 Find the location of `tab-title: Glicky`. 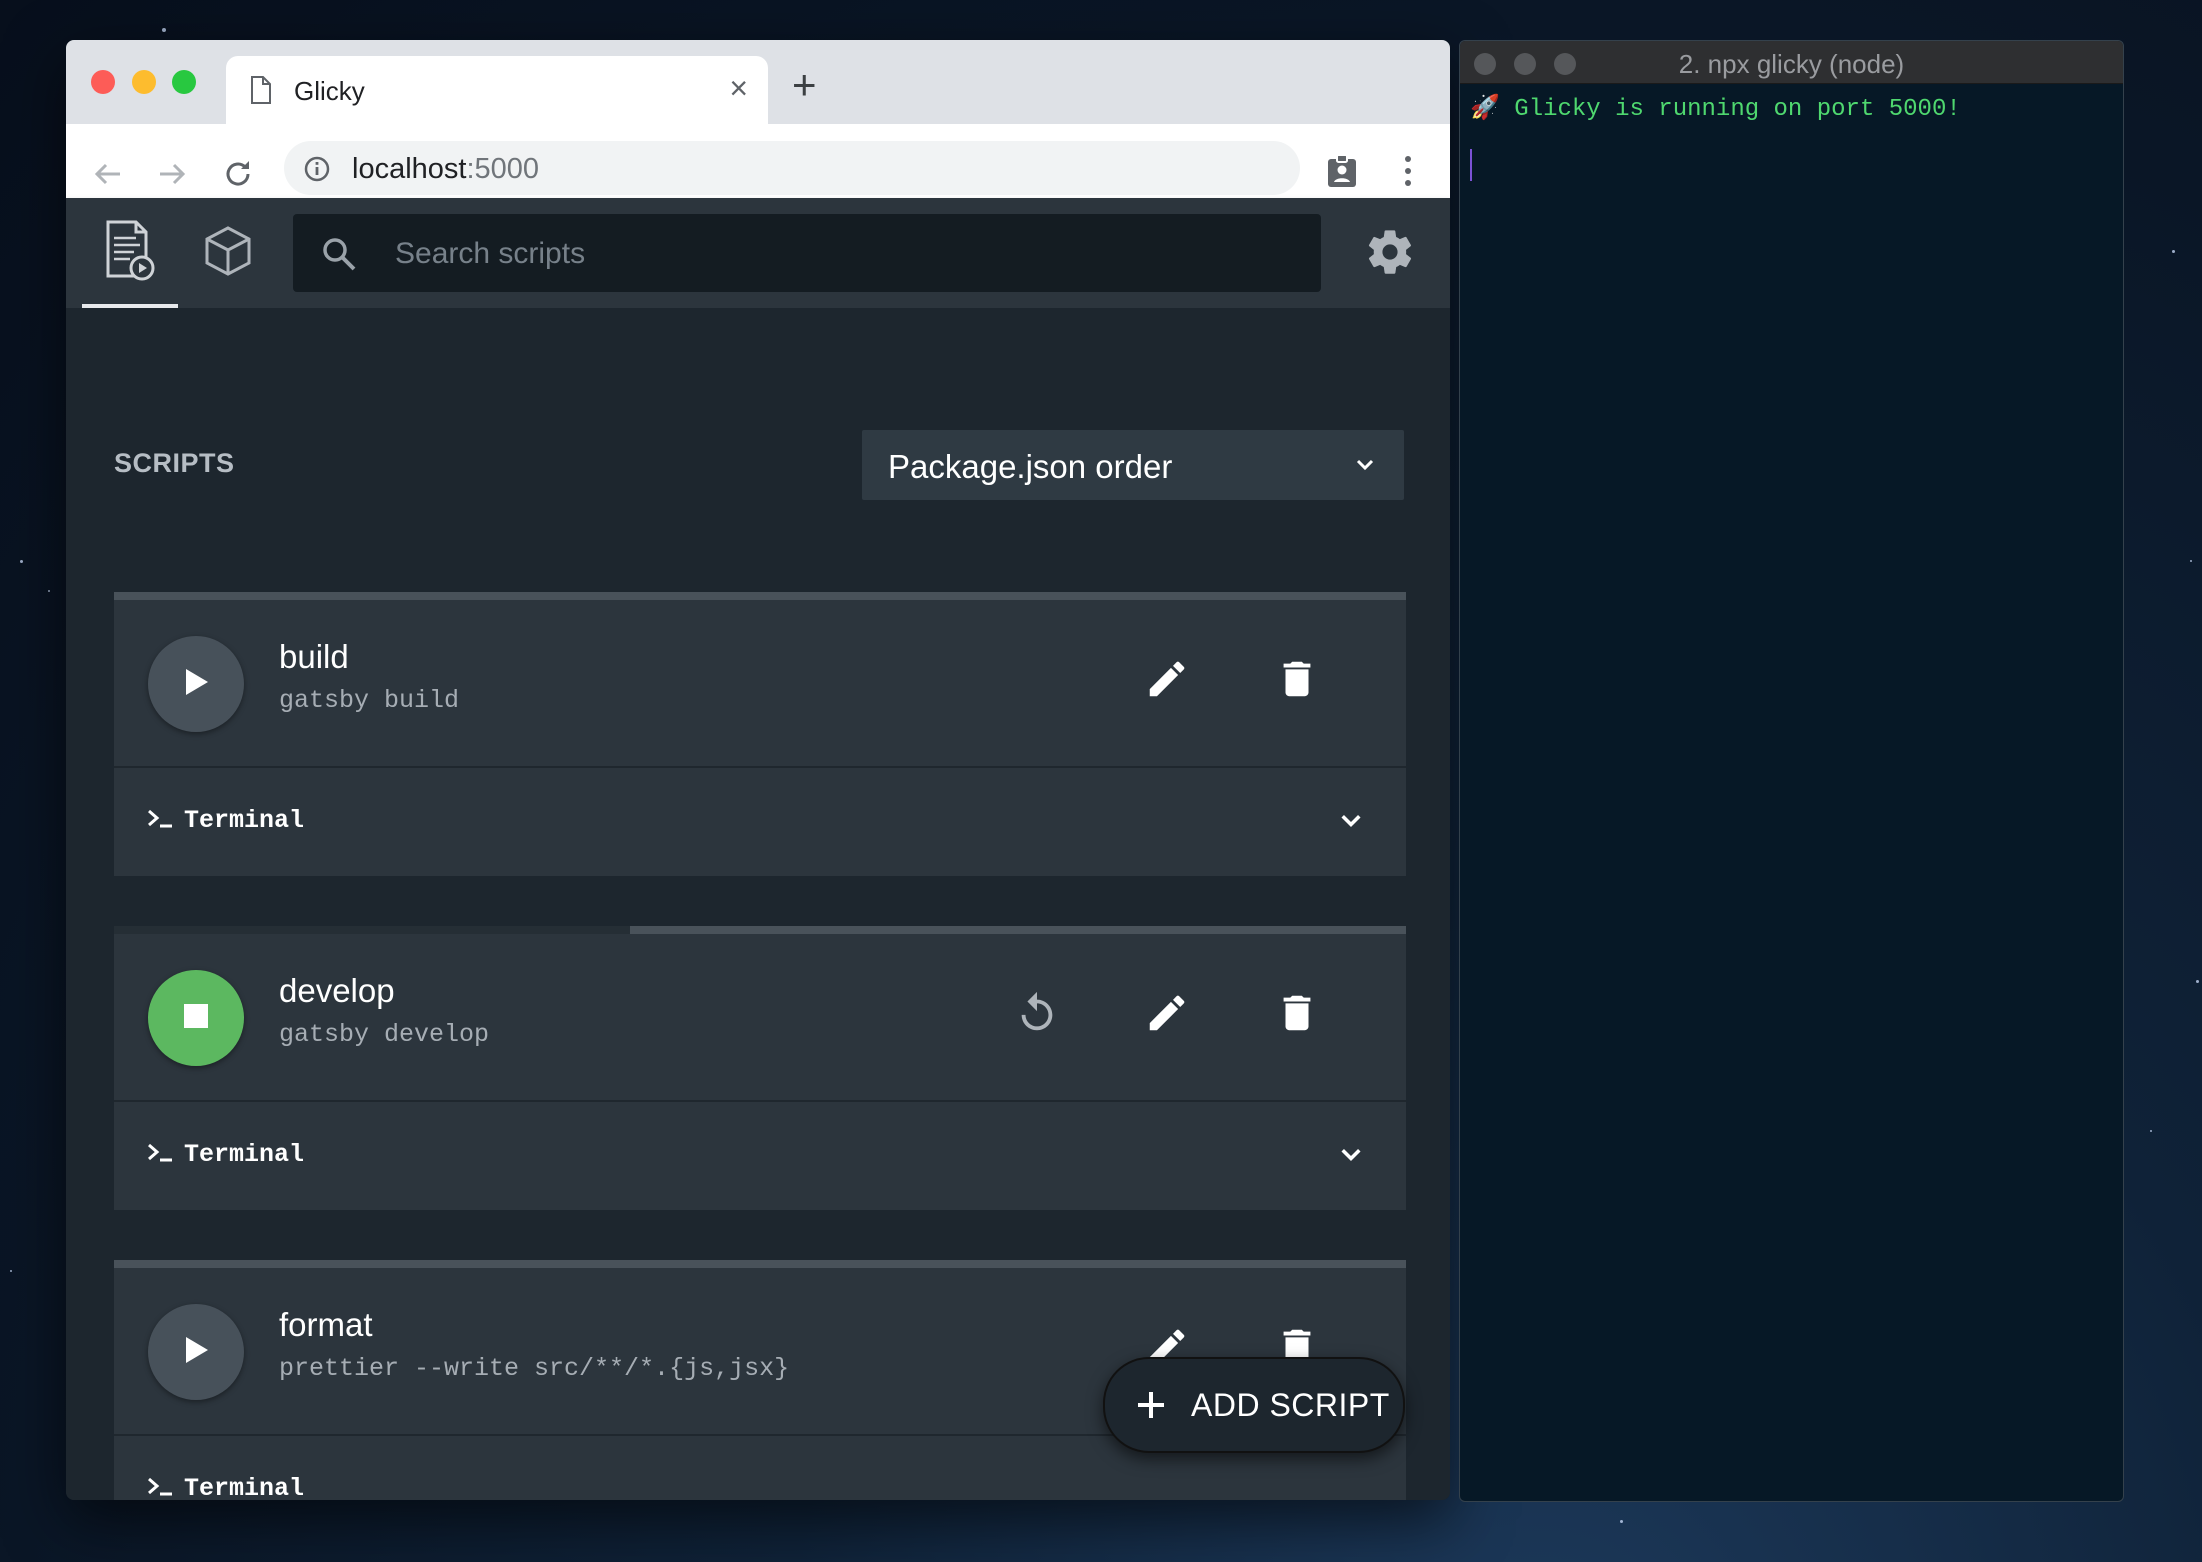

tab-title: Glicky is located at coordinates (329, 91).